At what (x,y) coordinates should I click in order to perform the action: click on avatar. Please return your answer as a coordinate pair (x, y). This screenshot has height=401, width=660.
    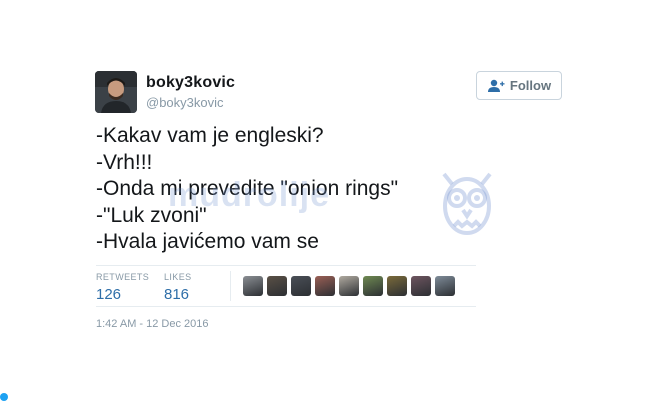
    Looking at the image, I should click on (116, 92).